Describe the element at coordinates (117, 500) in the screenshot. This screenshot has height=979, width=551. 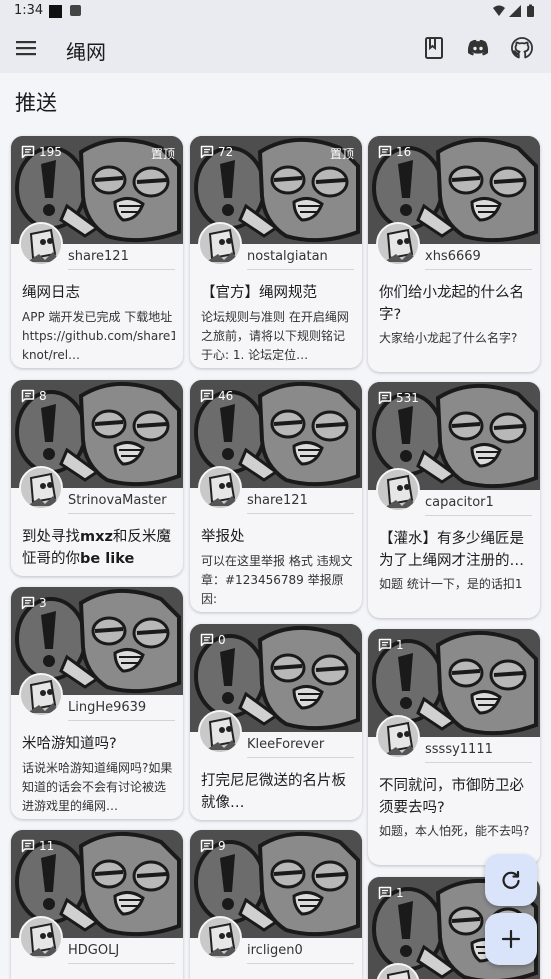
I see `post-author: StrinovaMaster` at that location.